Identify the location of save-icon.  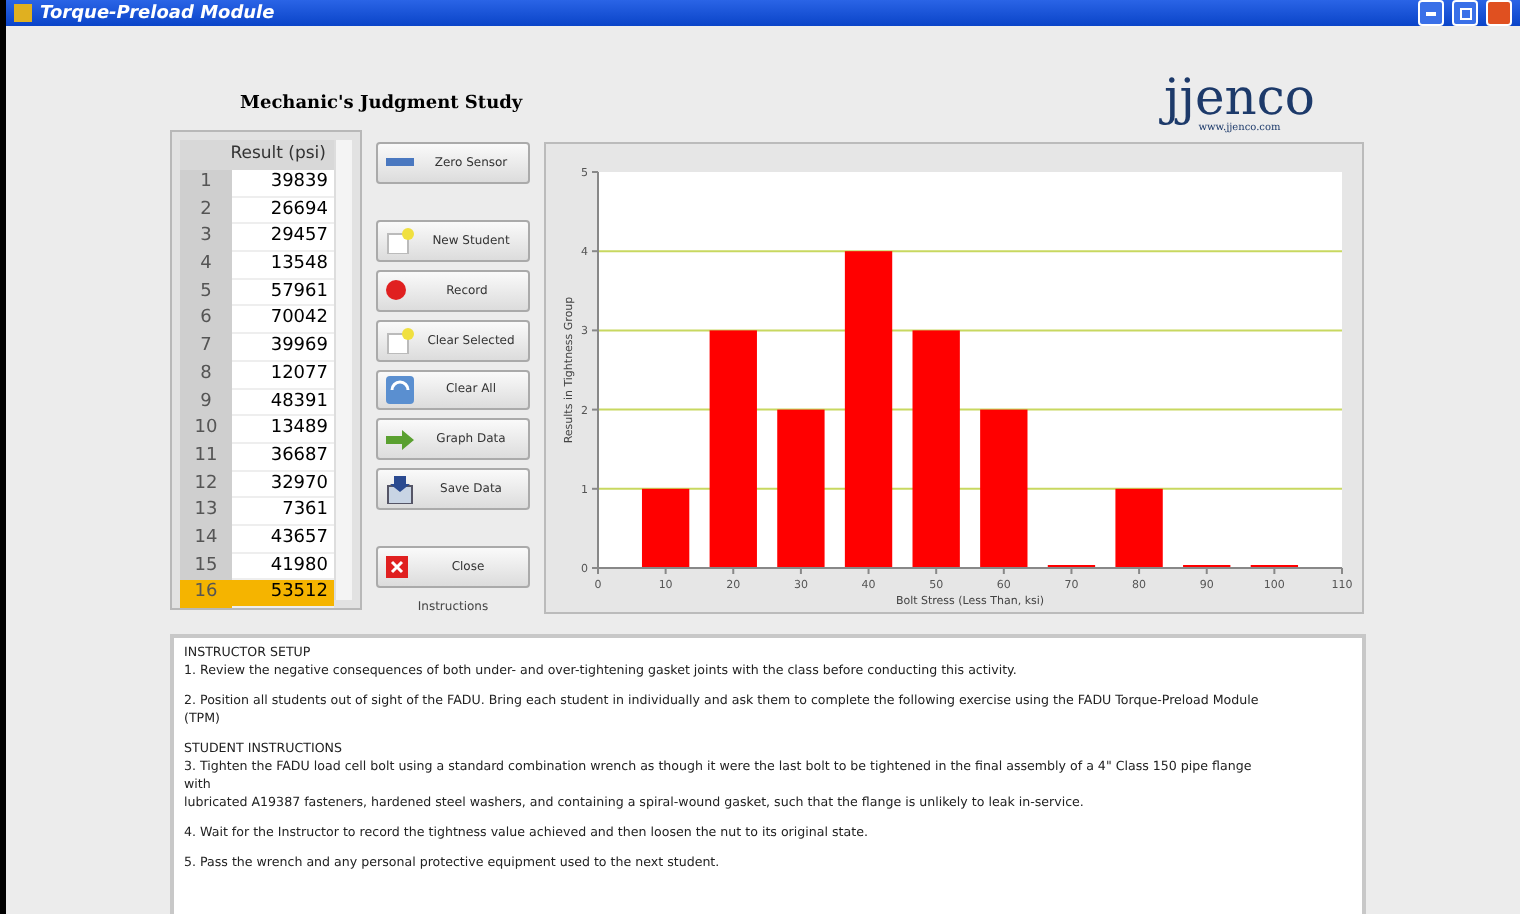
(400, 489).